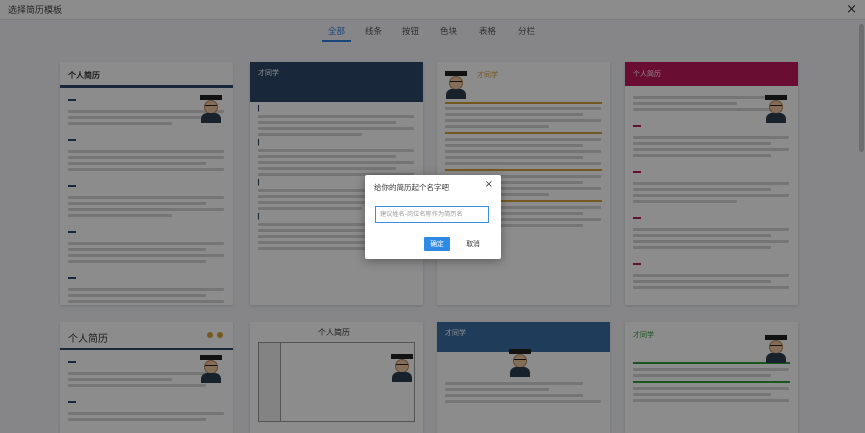 This screenshot has height=433, width=865. Describe the element at coordinates (432, 214) in the screenshot. I see `resume-name-input` at that location.